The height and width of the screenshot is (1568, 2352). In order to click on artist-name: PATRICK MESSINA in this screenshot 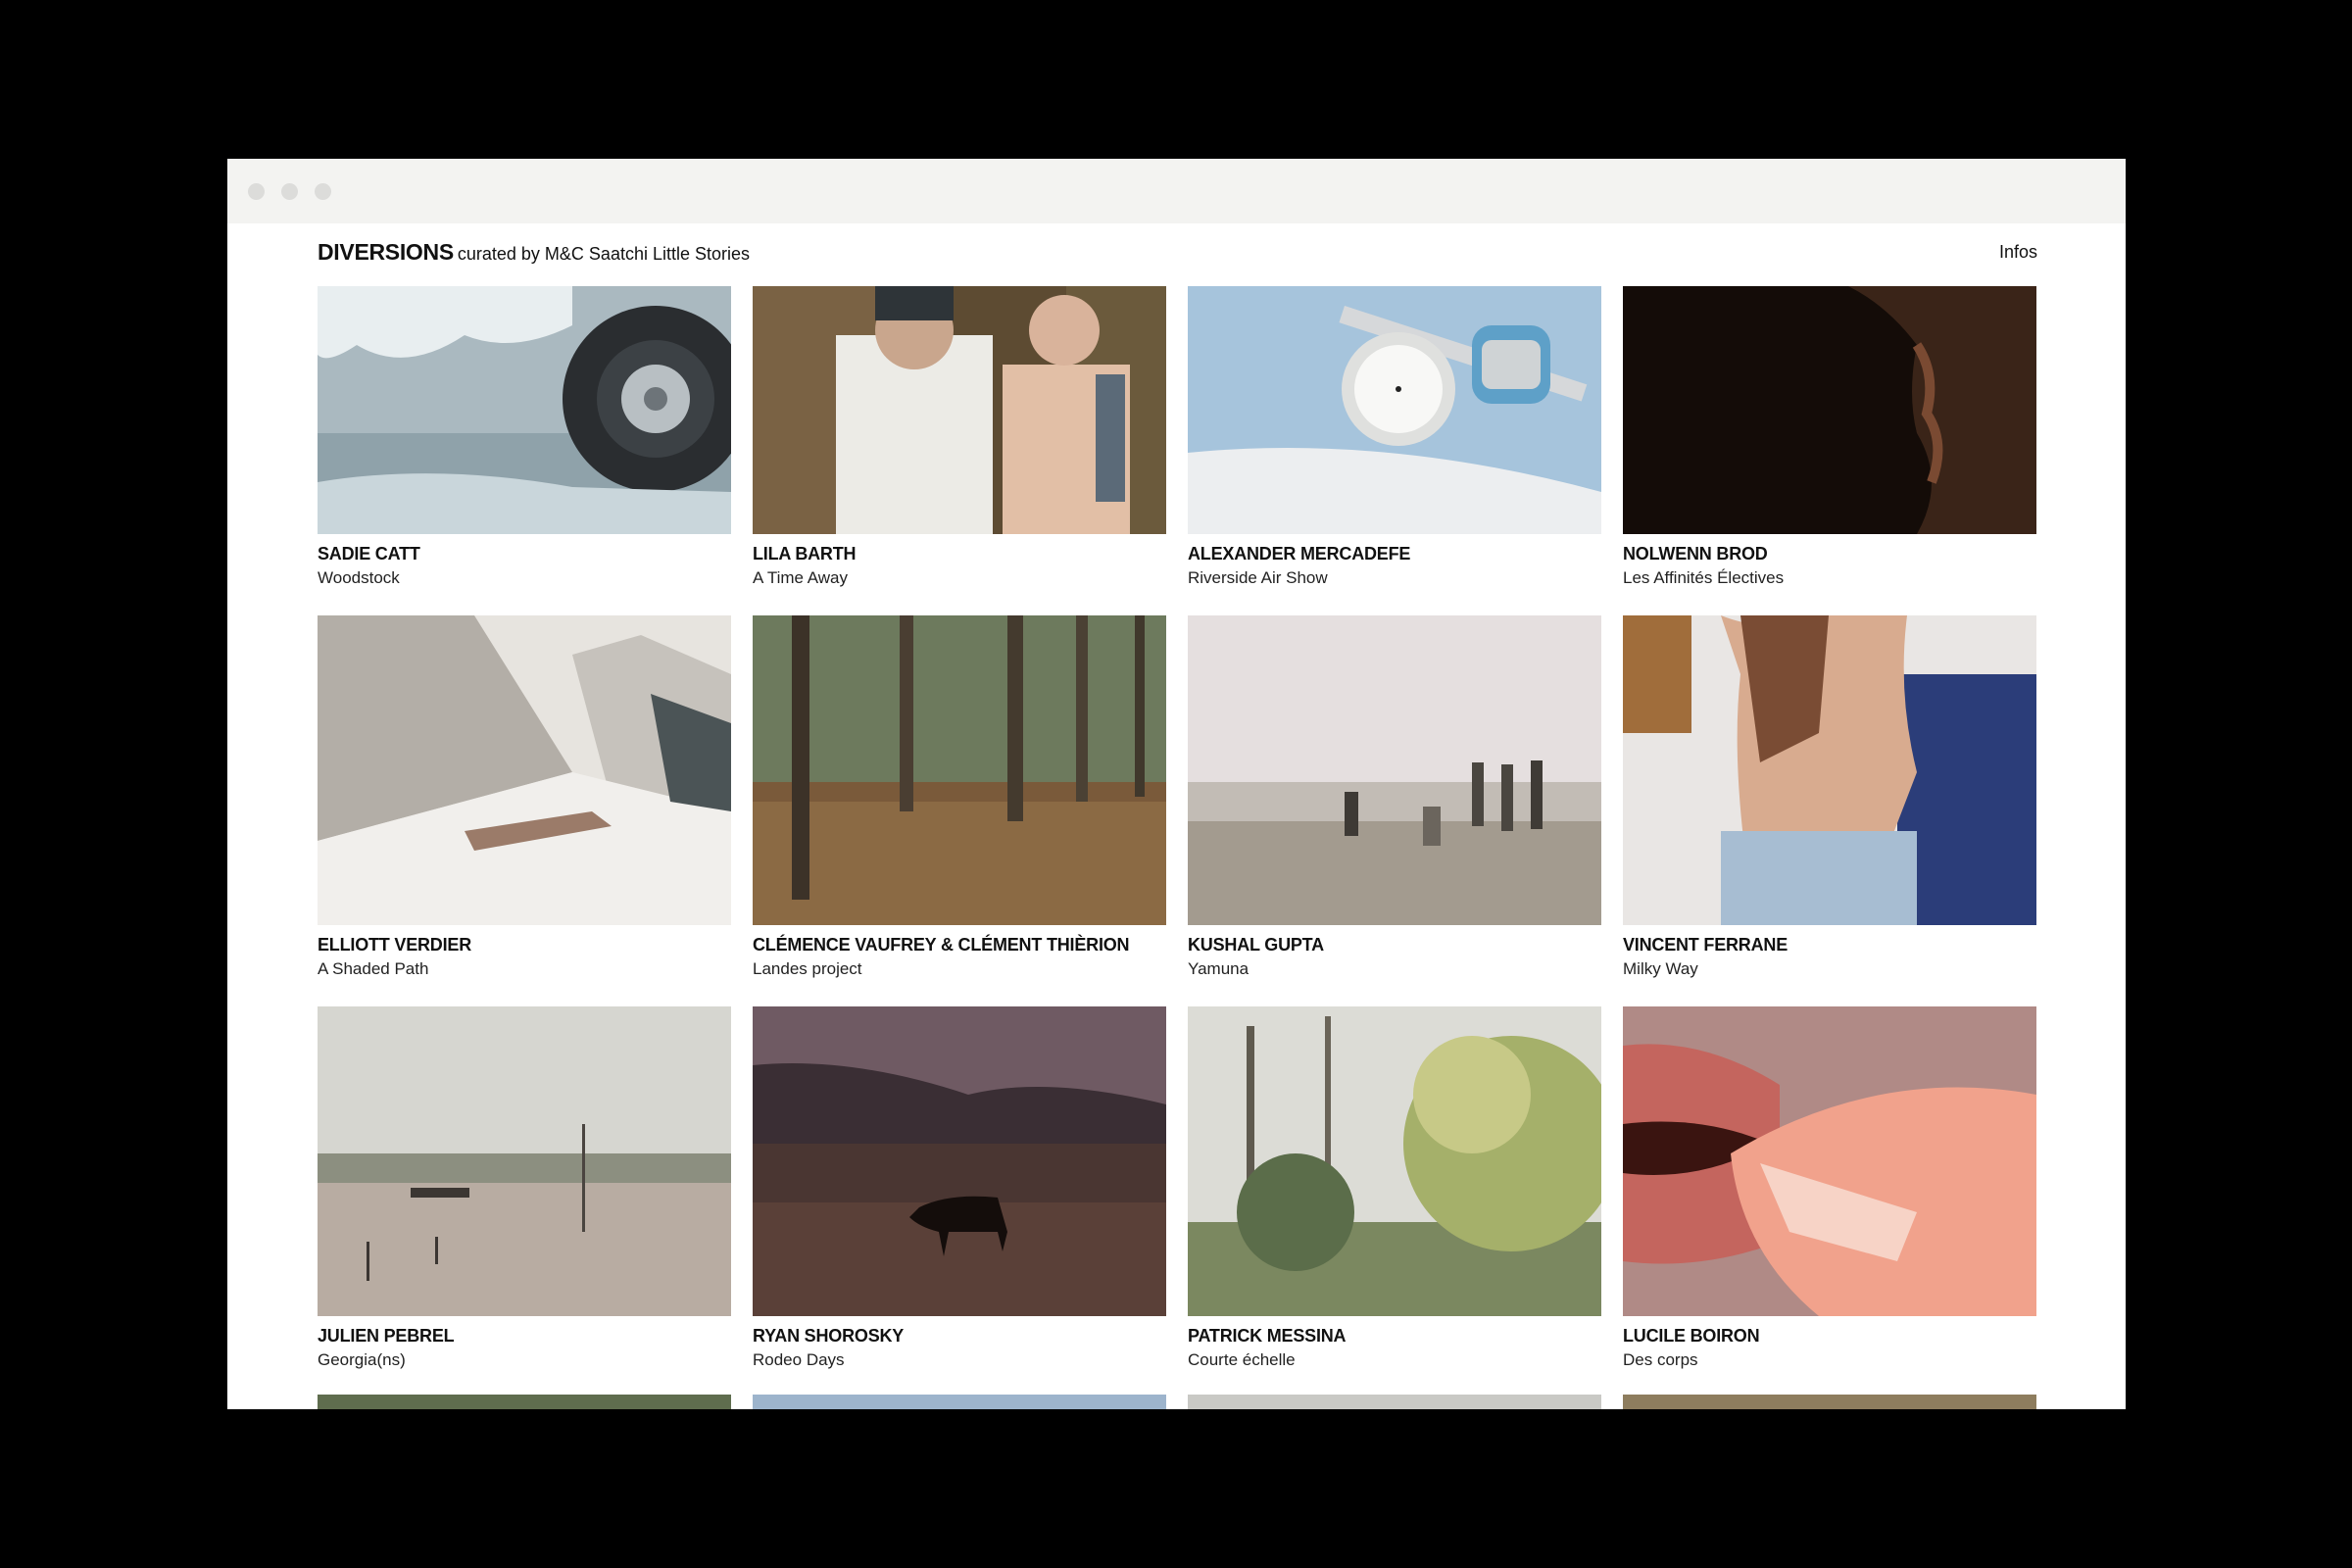, I will do `click(1394, 1336)`.